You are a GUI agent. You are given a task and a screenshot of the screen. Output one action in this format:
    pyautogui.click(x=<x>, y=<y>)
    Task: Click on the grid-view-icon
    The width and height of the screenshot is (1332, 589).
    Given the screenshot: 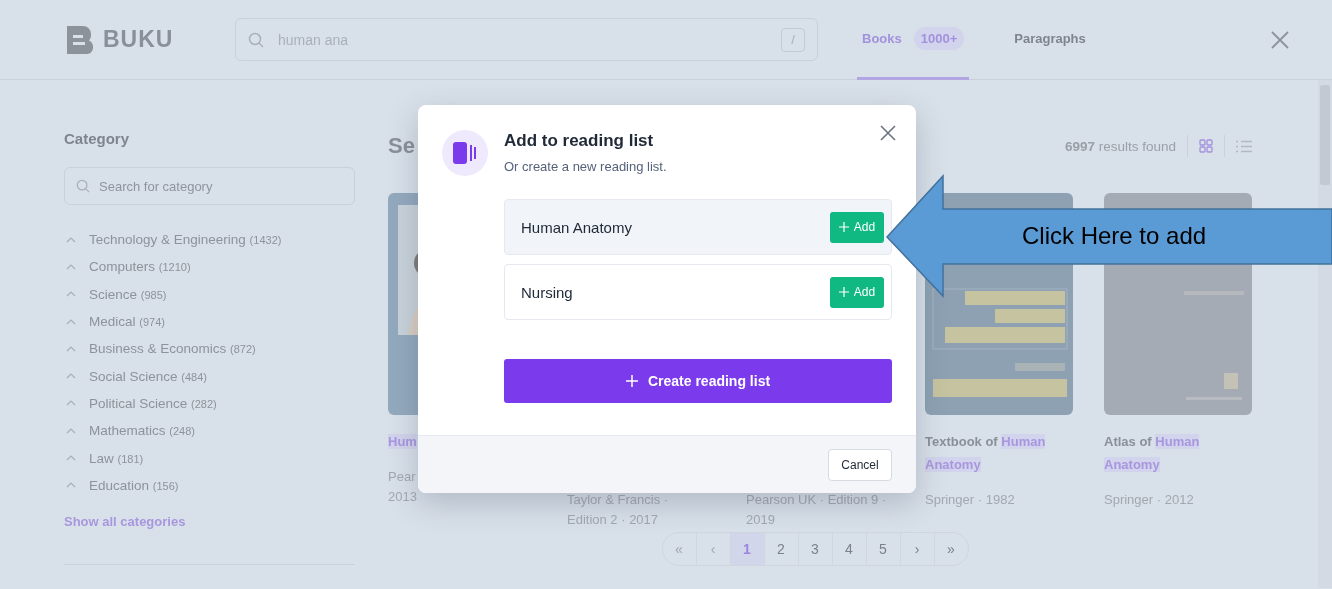 What is the action you would take?
    pyautogui.click(x=1206, y=146)
    